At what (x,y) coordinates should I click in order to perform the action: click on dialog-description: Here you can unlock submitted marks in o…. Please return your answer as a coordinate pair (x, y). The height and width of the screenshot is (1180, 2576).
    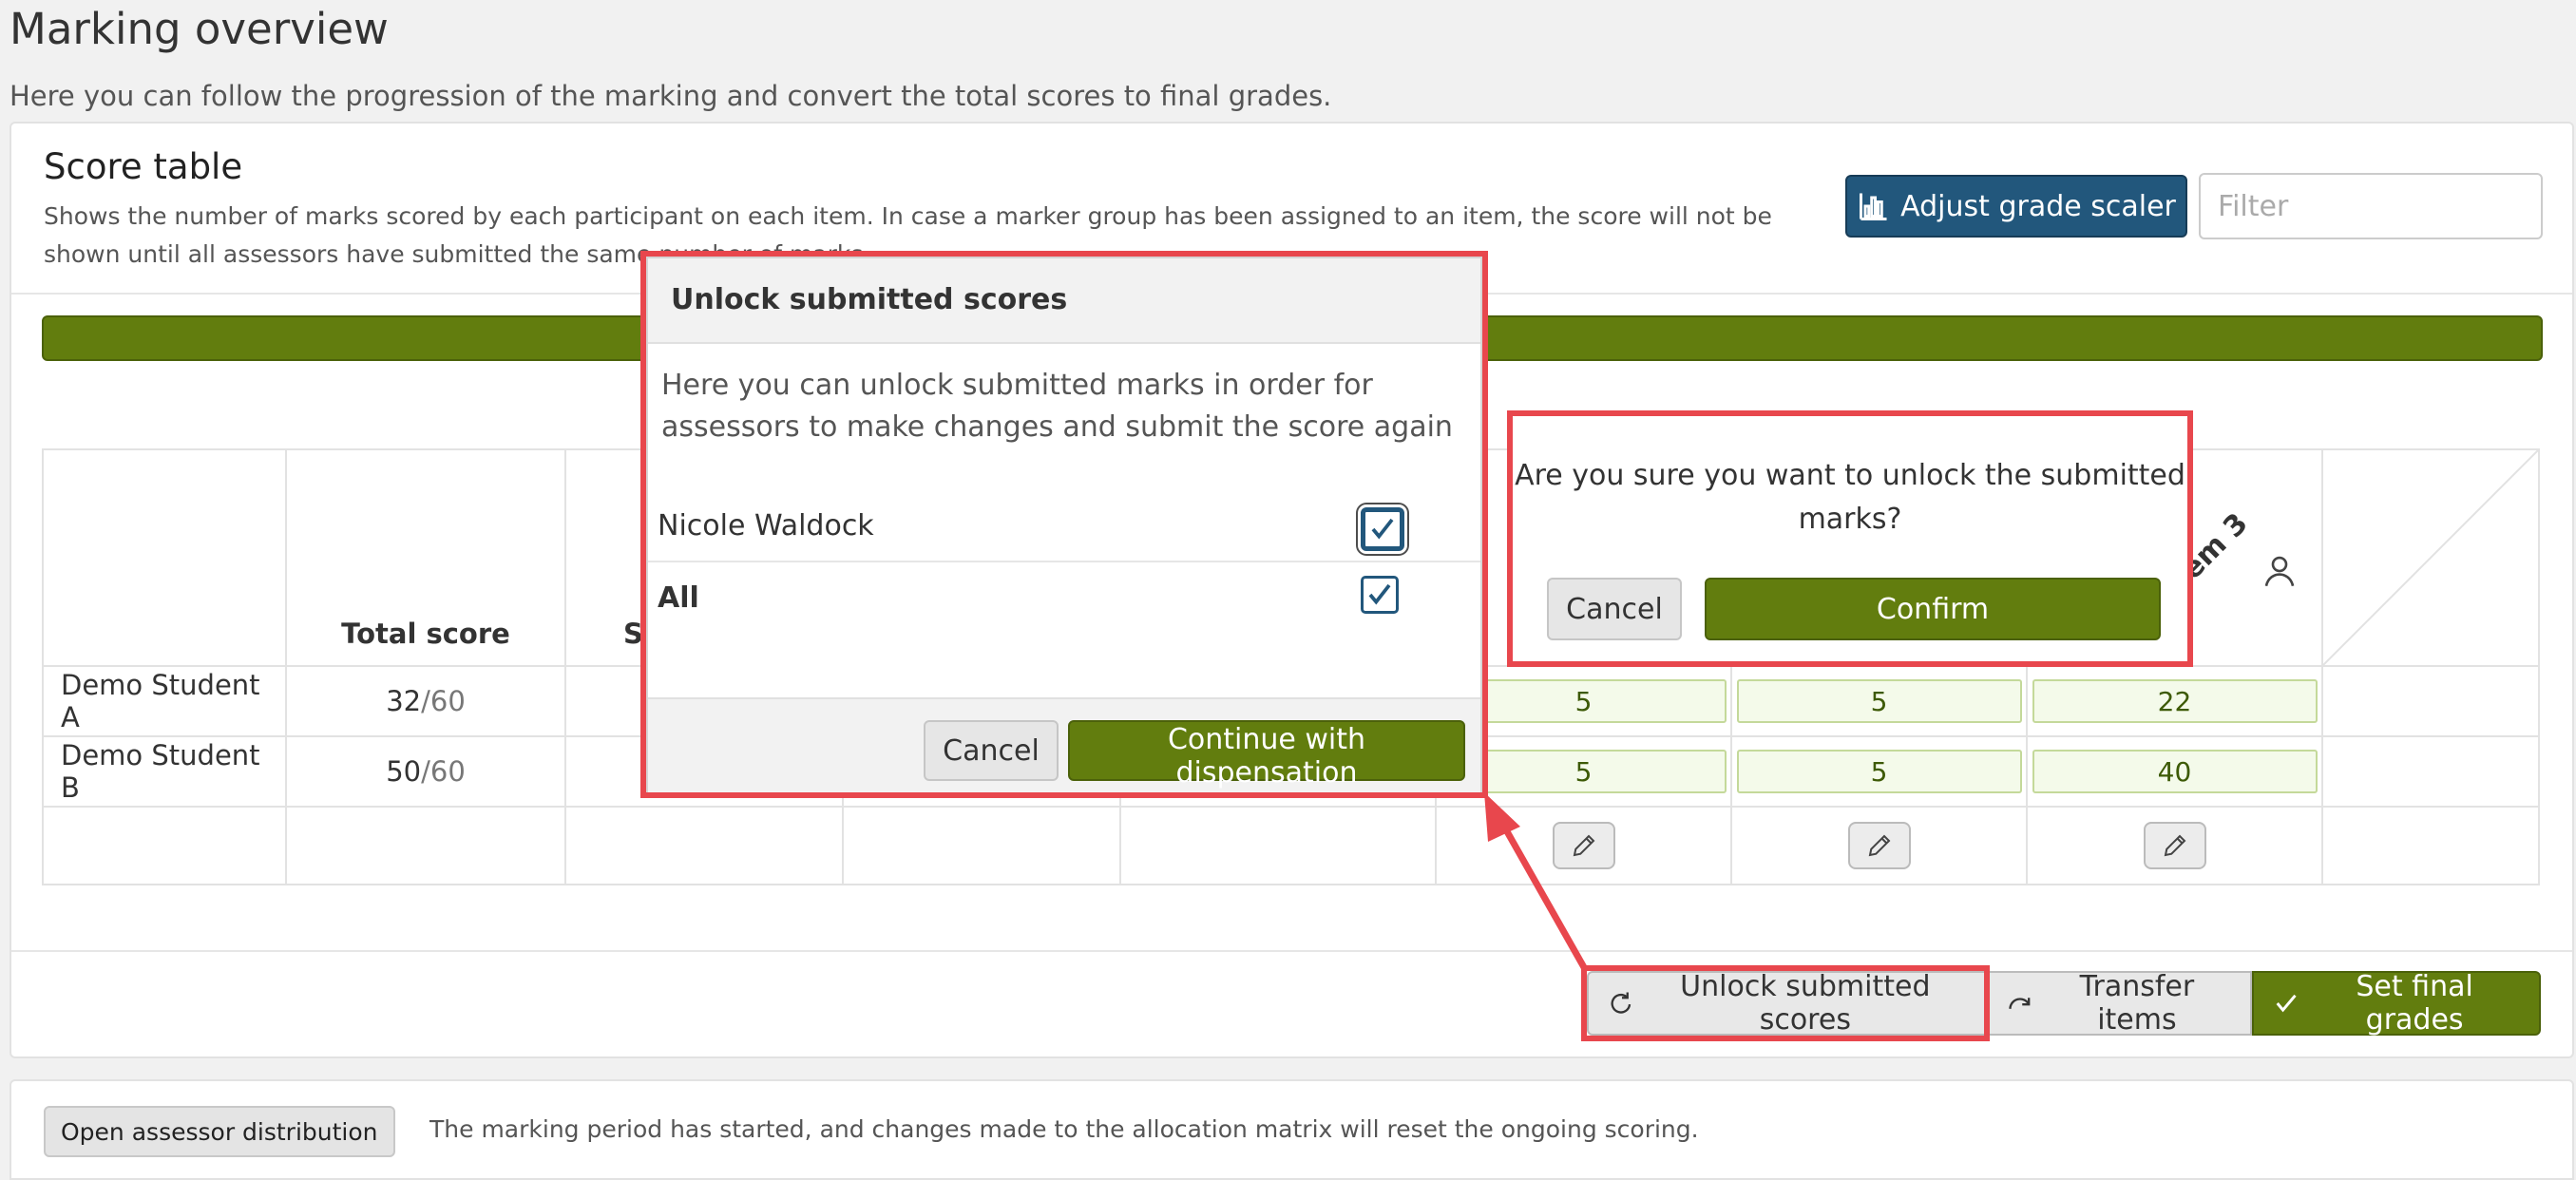
    Looking at the image, I should click on (1057, 406).